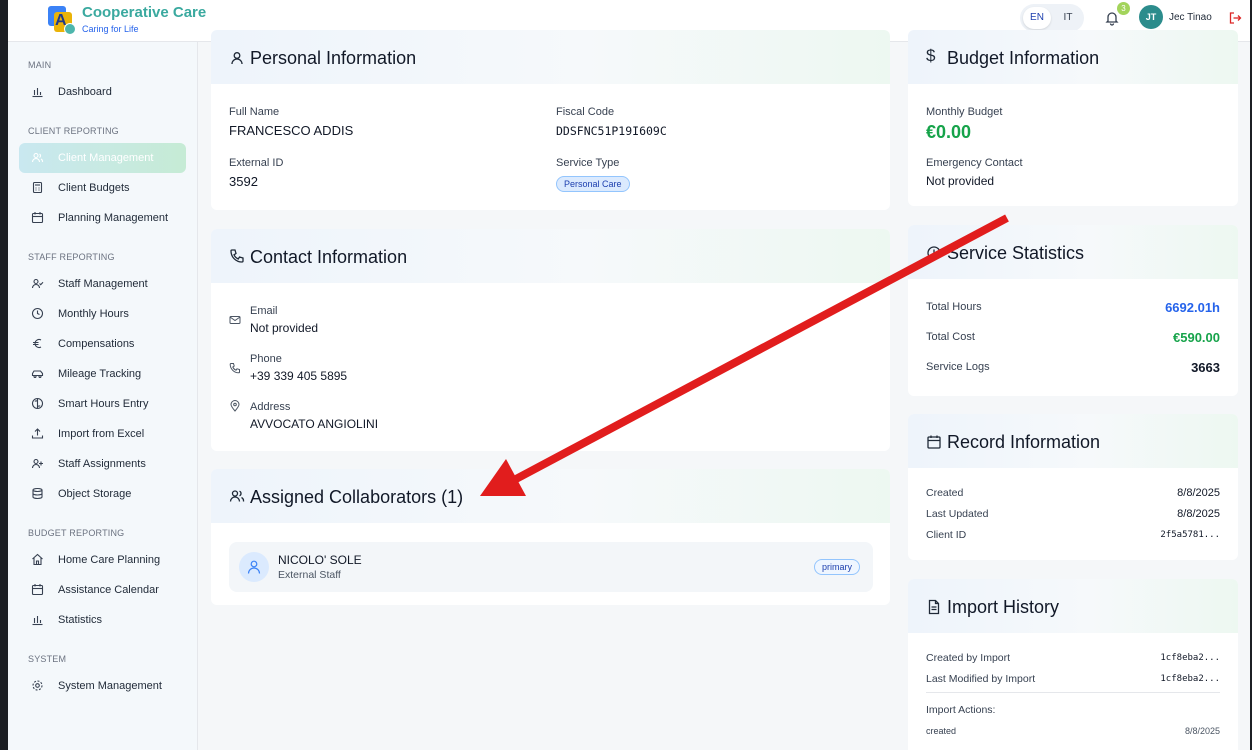 Image resolution: width=1252 pixels, height=750 pixels. Describe the element at coordinates (1192, 307) in the screenshot. I see `total-hours-value: 6692.01h` at that location.